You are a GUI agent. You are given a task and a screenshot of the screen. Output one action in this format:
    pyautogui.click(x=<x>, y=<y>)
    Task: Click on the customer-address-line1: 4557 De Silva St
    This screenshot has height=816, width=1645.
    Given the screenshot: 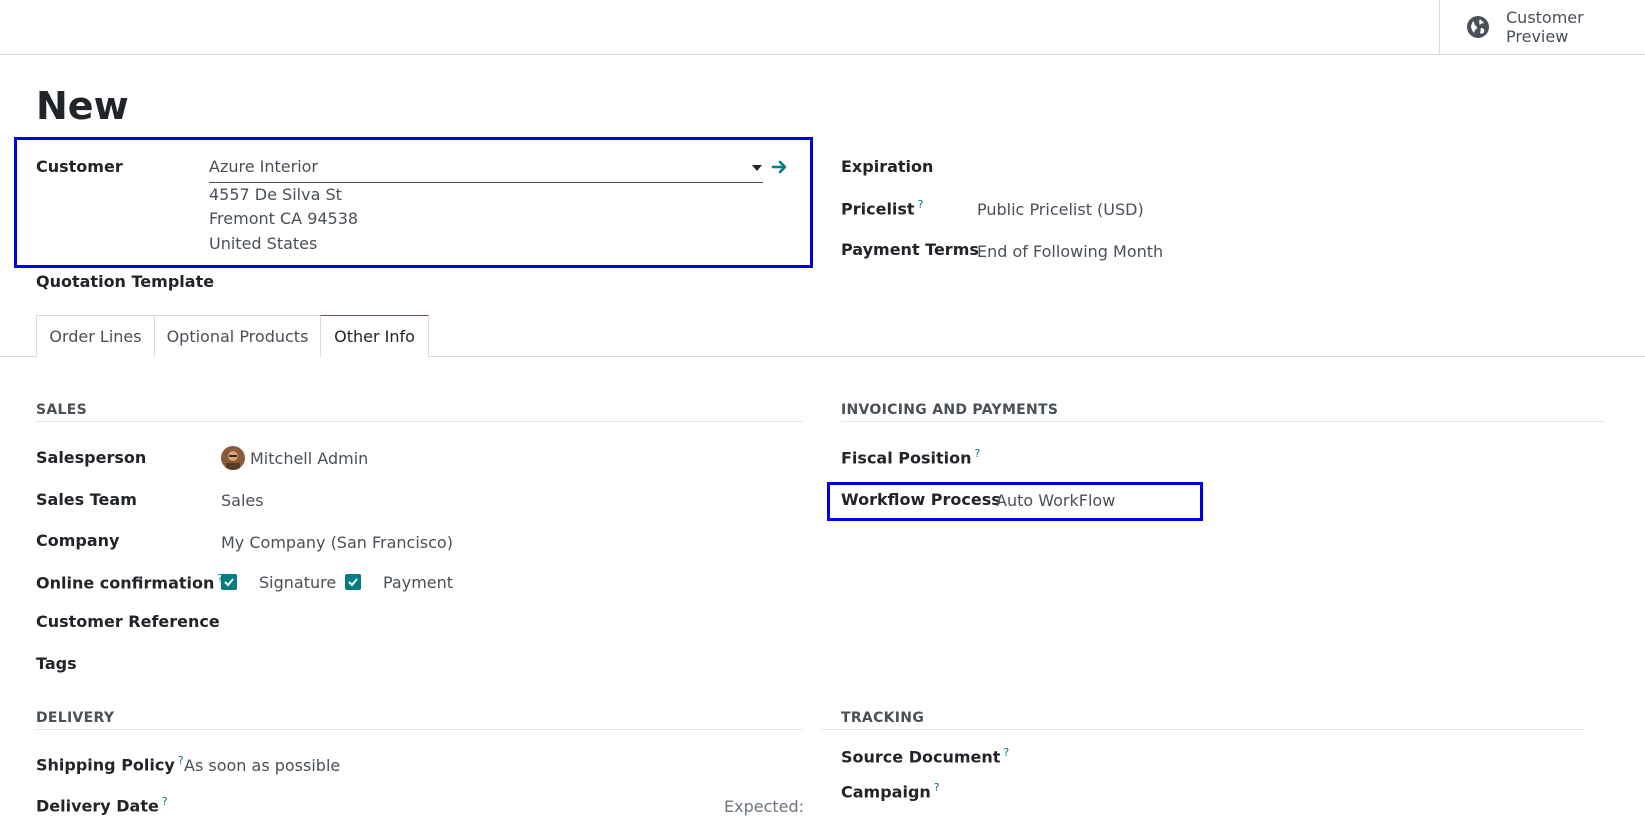 What is the action you would take?
    pyautogui.click(x=275, y=194)
    